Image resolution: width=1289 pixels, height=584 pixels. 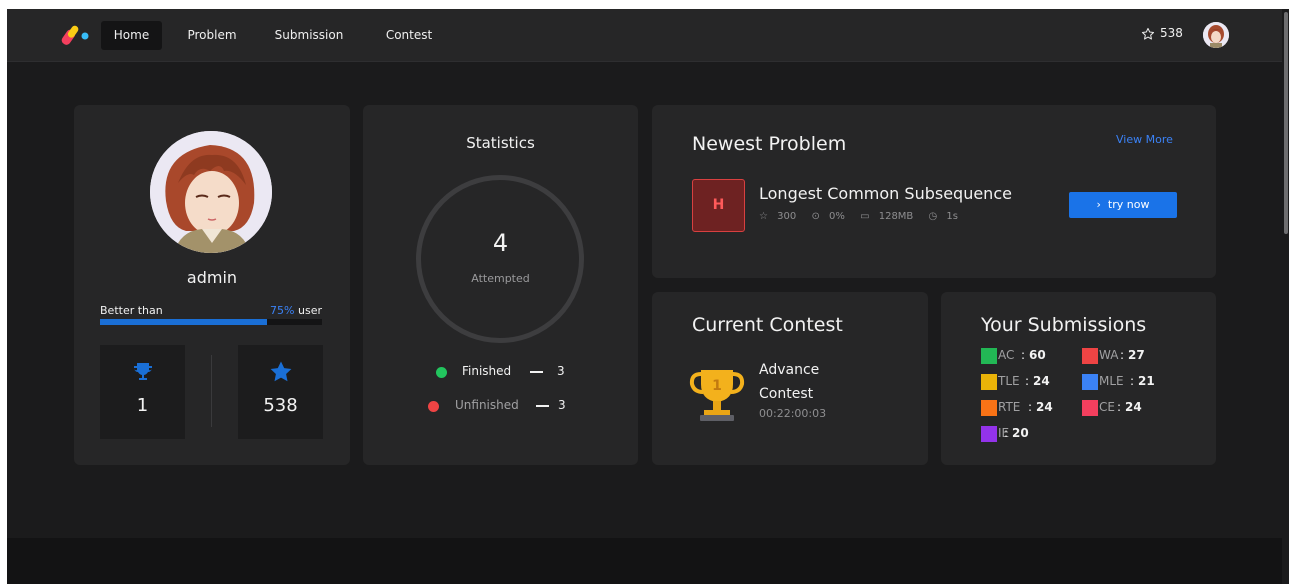 I want to click on memory-meta: ▭ 128MB, so click(x=887, y=216).